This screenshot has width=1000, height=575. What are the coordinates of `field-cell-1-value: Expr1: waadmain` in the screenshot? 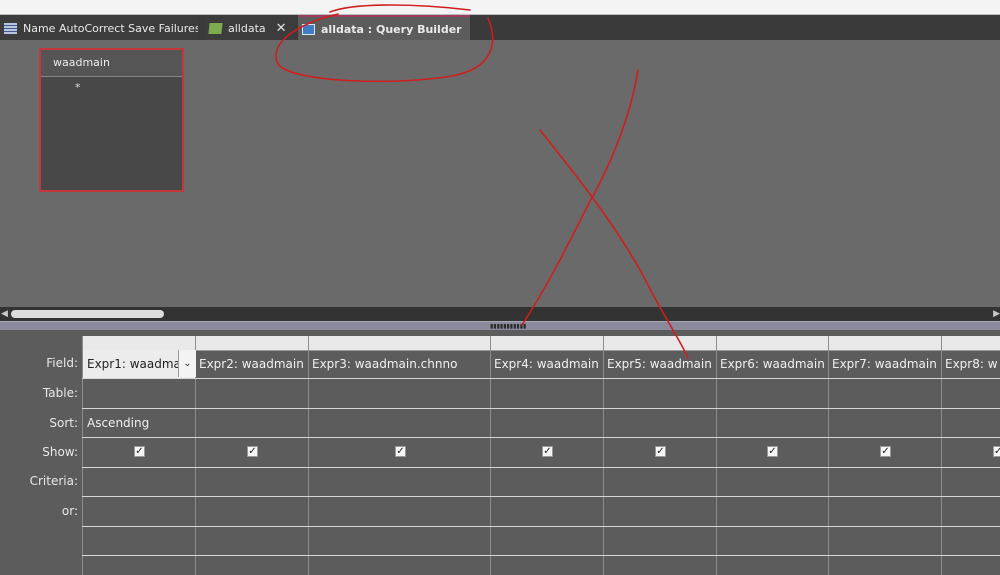 It's located at (132, 364).